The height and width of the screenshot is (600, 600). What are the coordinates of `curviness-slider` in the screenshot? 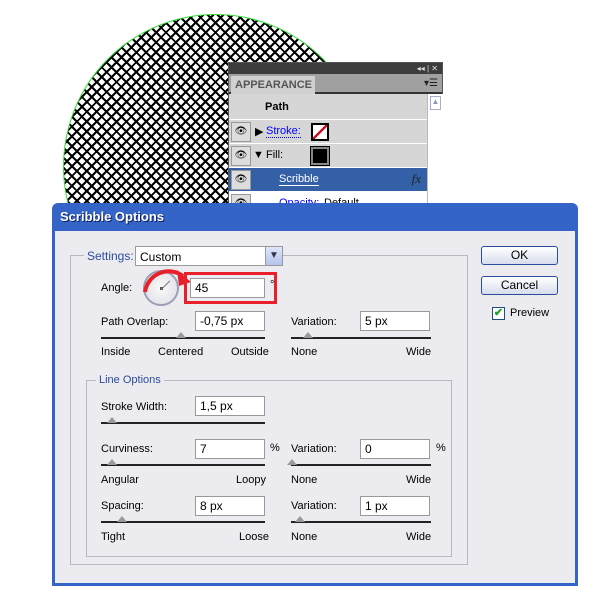 It's located at (183, 465).